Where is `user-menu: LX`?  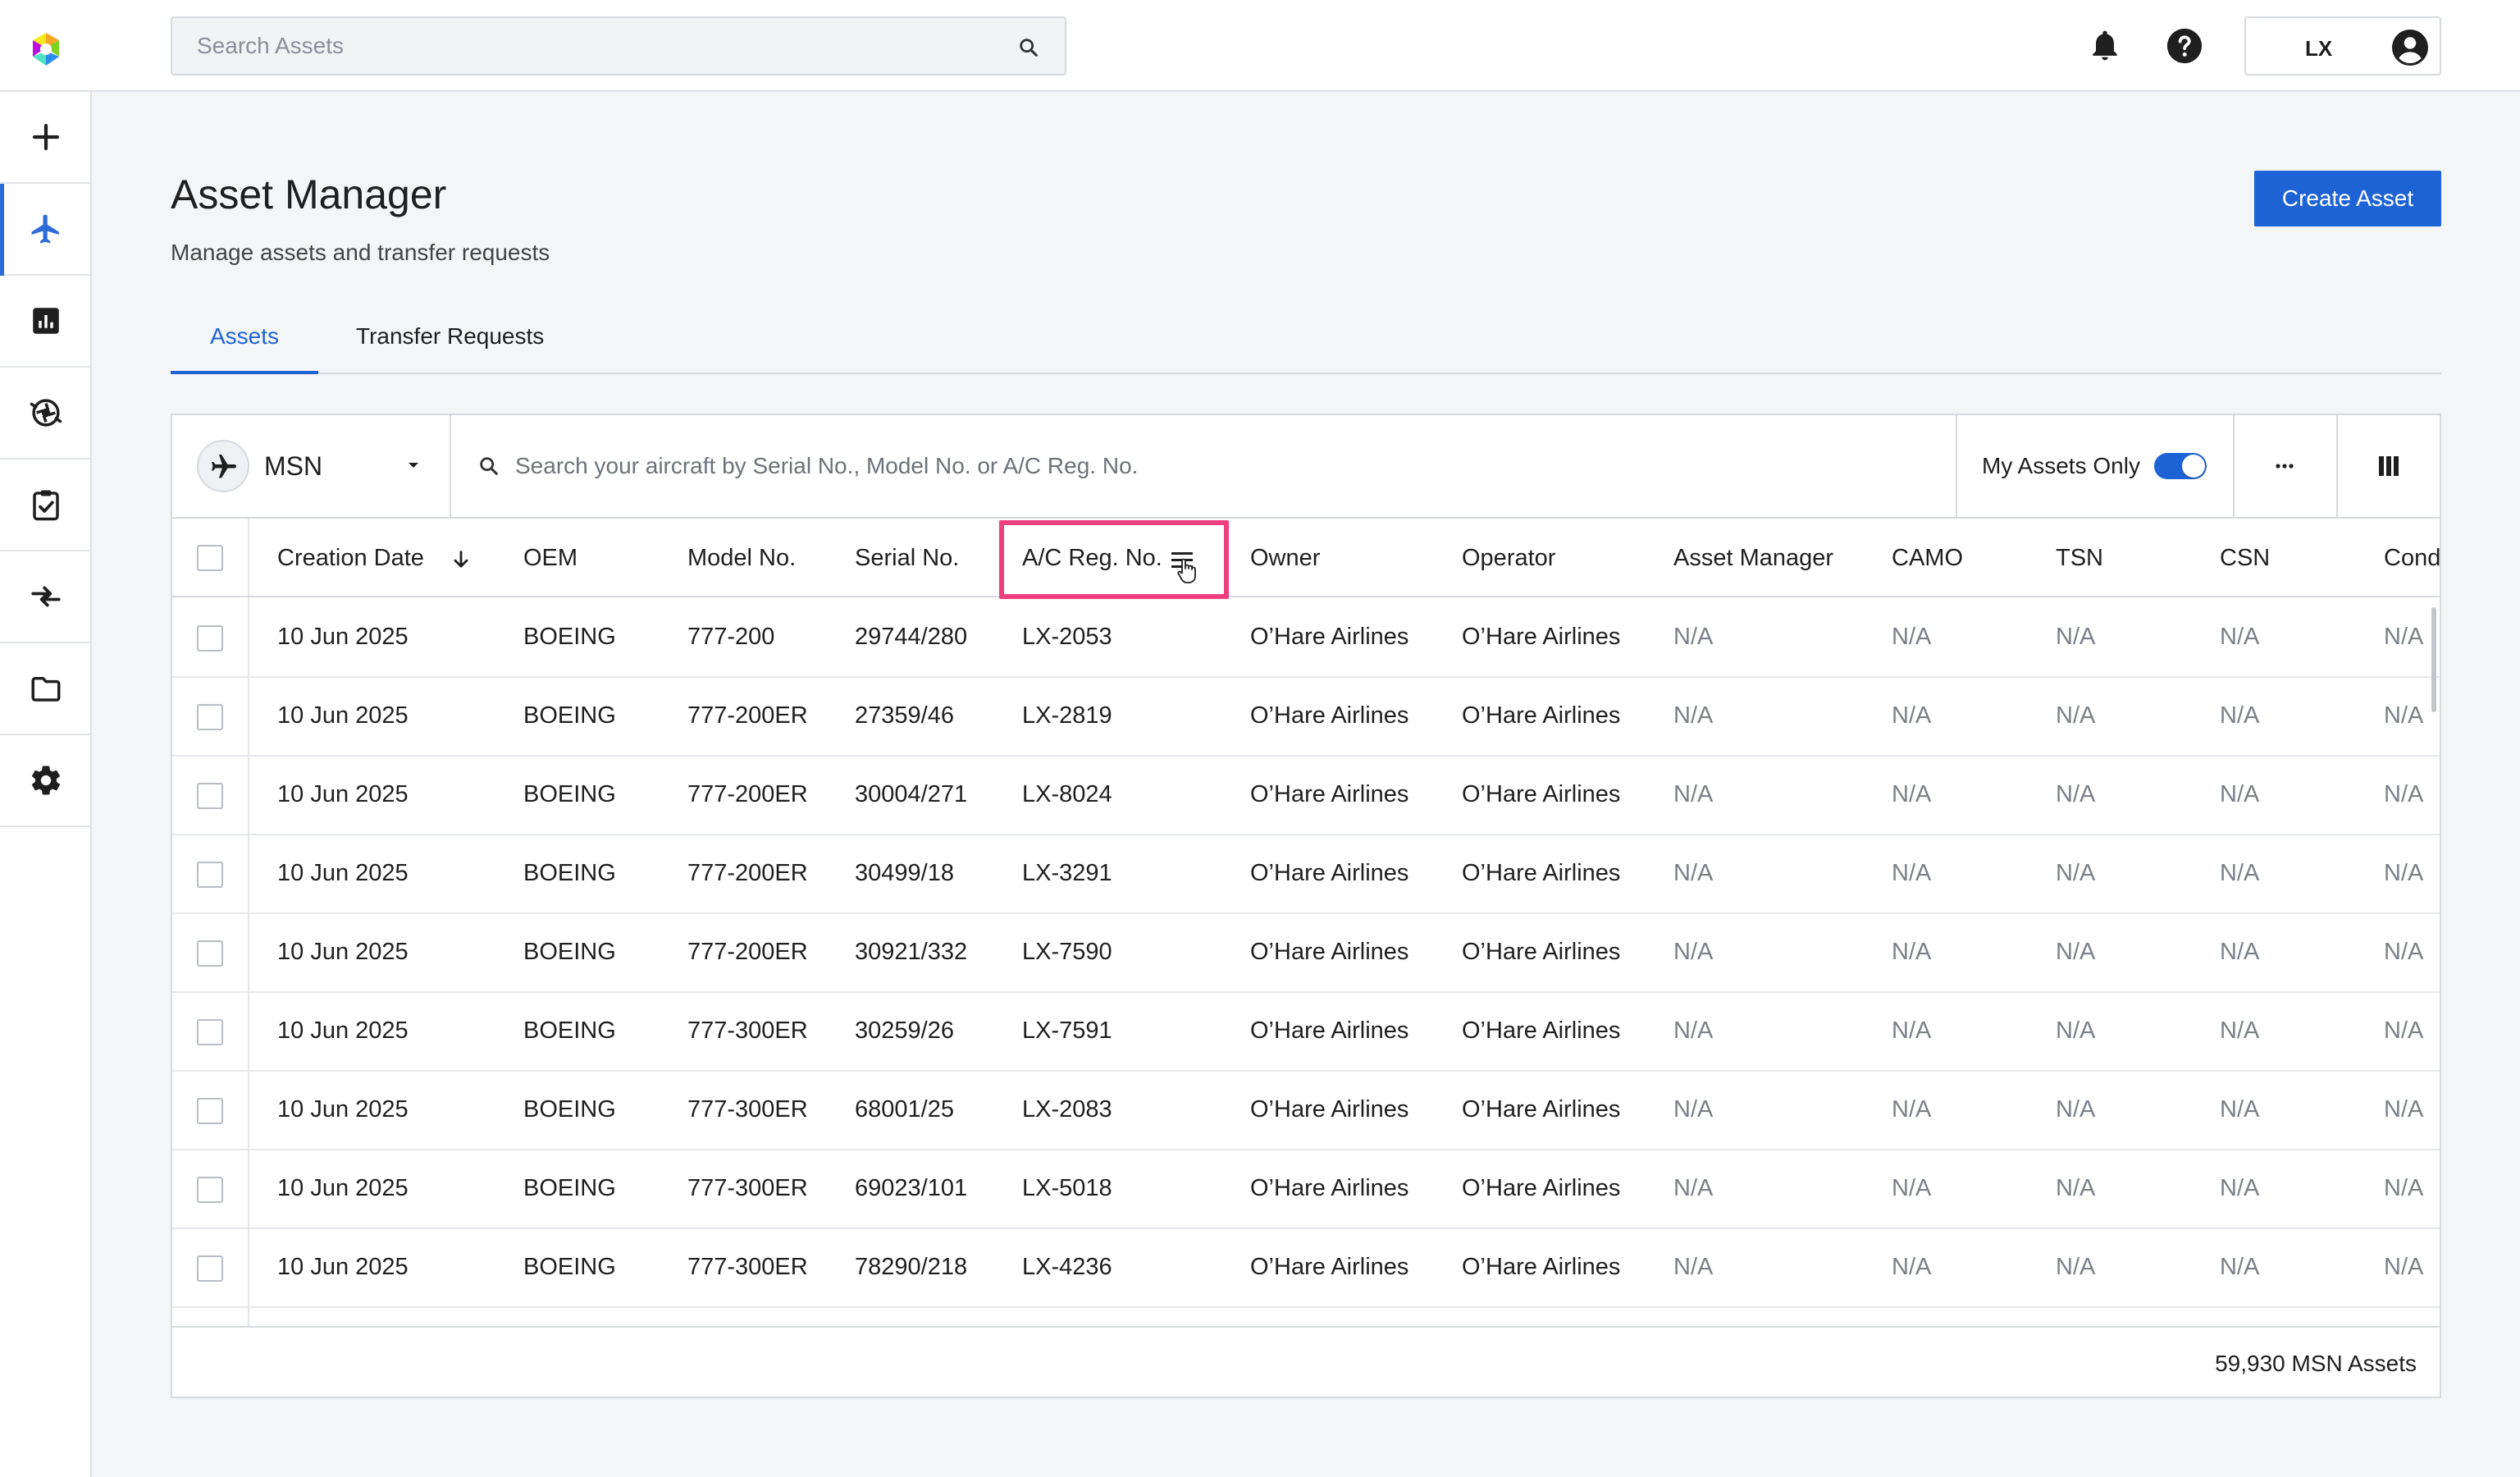
user-menu: LX is located at coordinates (2342, 46).